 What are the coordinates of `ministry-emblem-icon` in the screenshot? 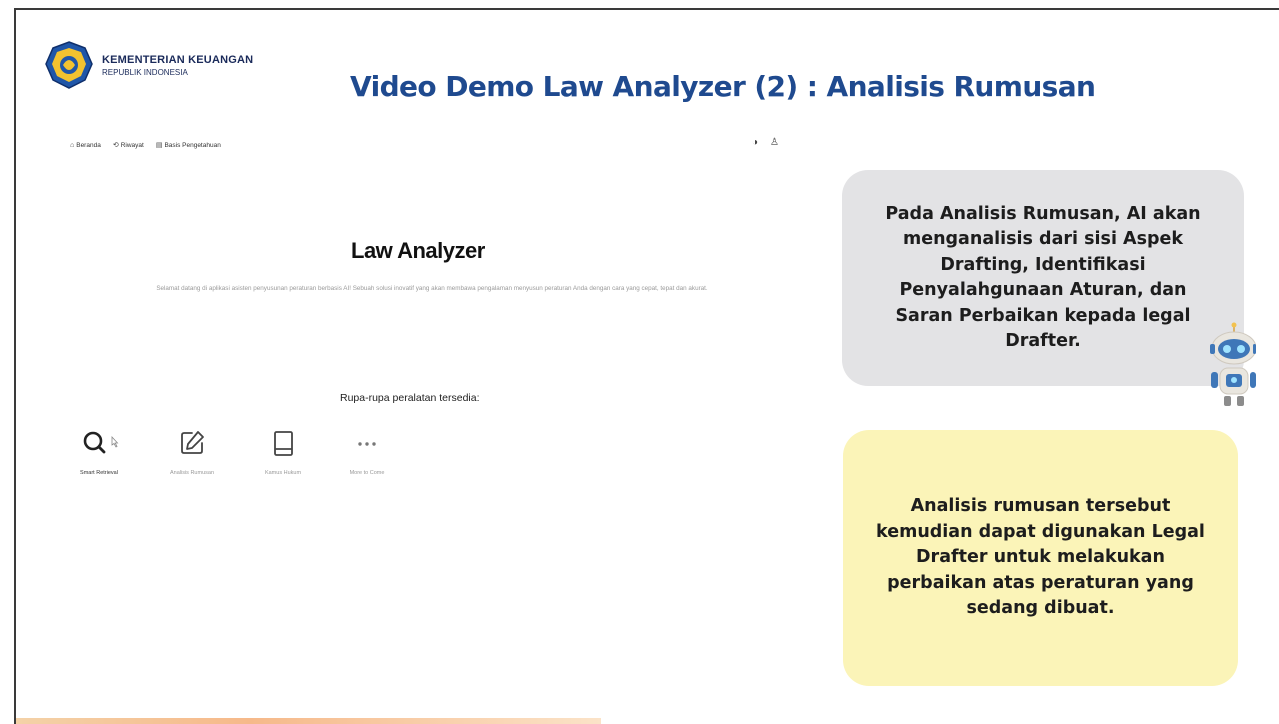 It's located at (69, 65).